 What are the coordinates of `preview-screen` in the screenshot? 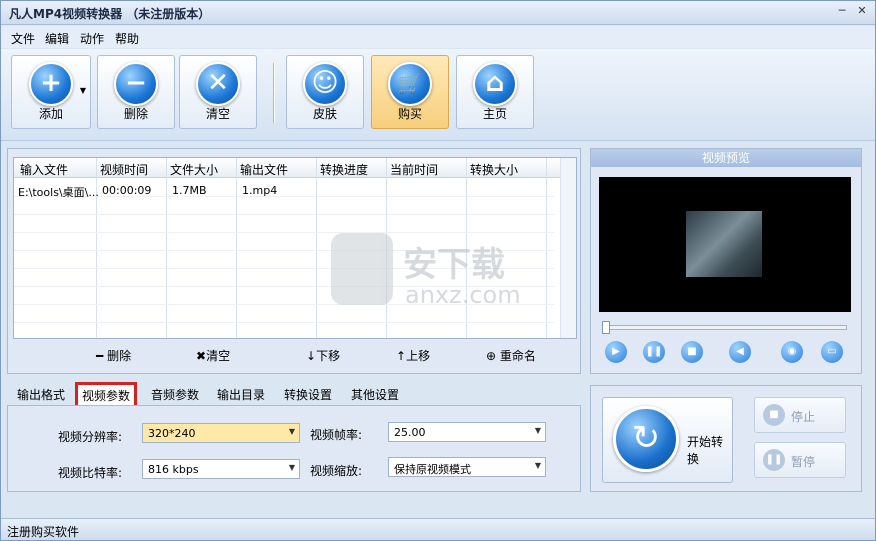 It's located at (725, 244).